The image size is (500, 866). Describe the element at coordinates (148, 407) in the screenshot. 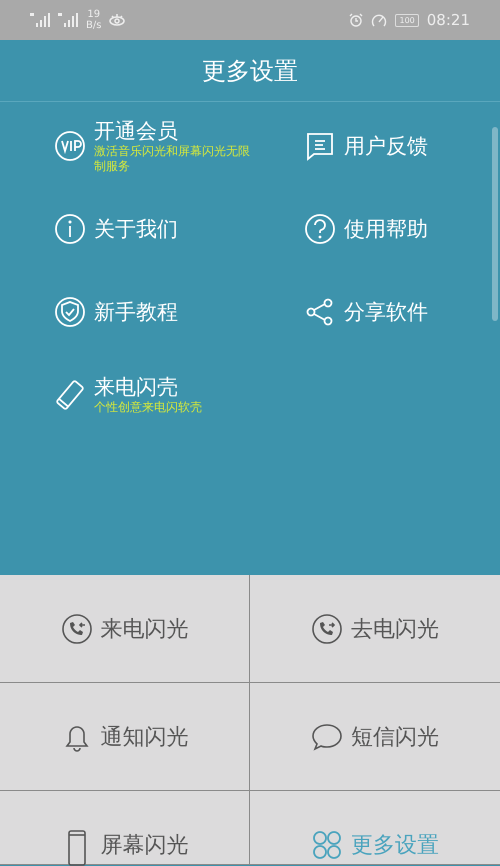

I see `menu-item-description: 个性创意来电闪软壳` at that location.